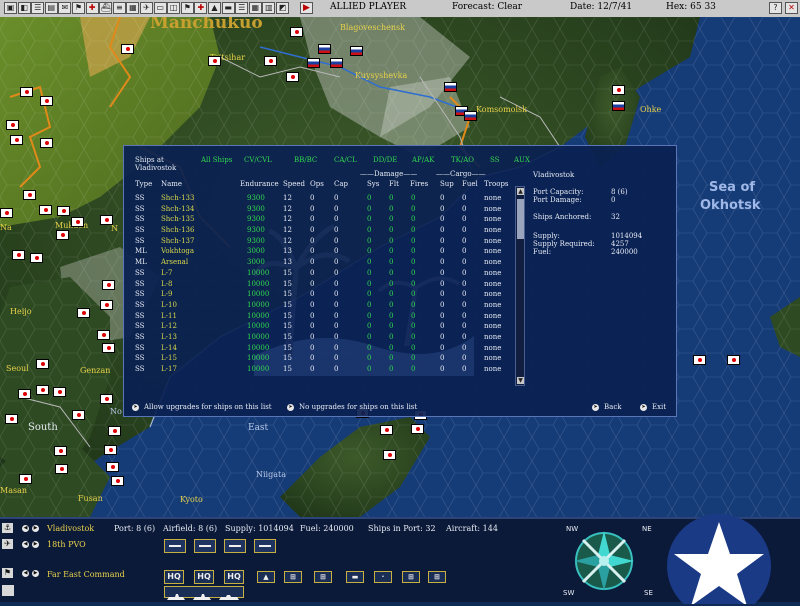  What do you see at coordinates (324, 370) in the screenshot?
I see `ship-row: SS L-17 10000 15 0 0 0 0 0 0 0 none` at bounding box center [324, 370].